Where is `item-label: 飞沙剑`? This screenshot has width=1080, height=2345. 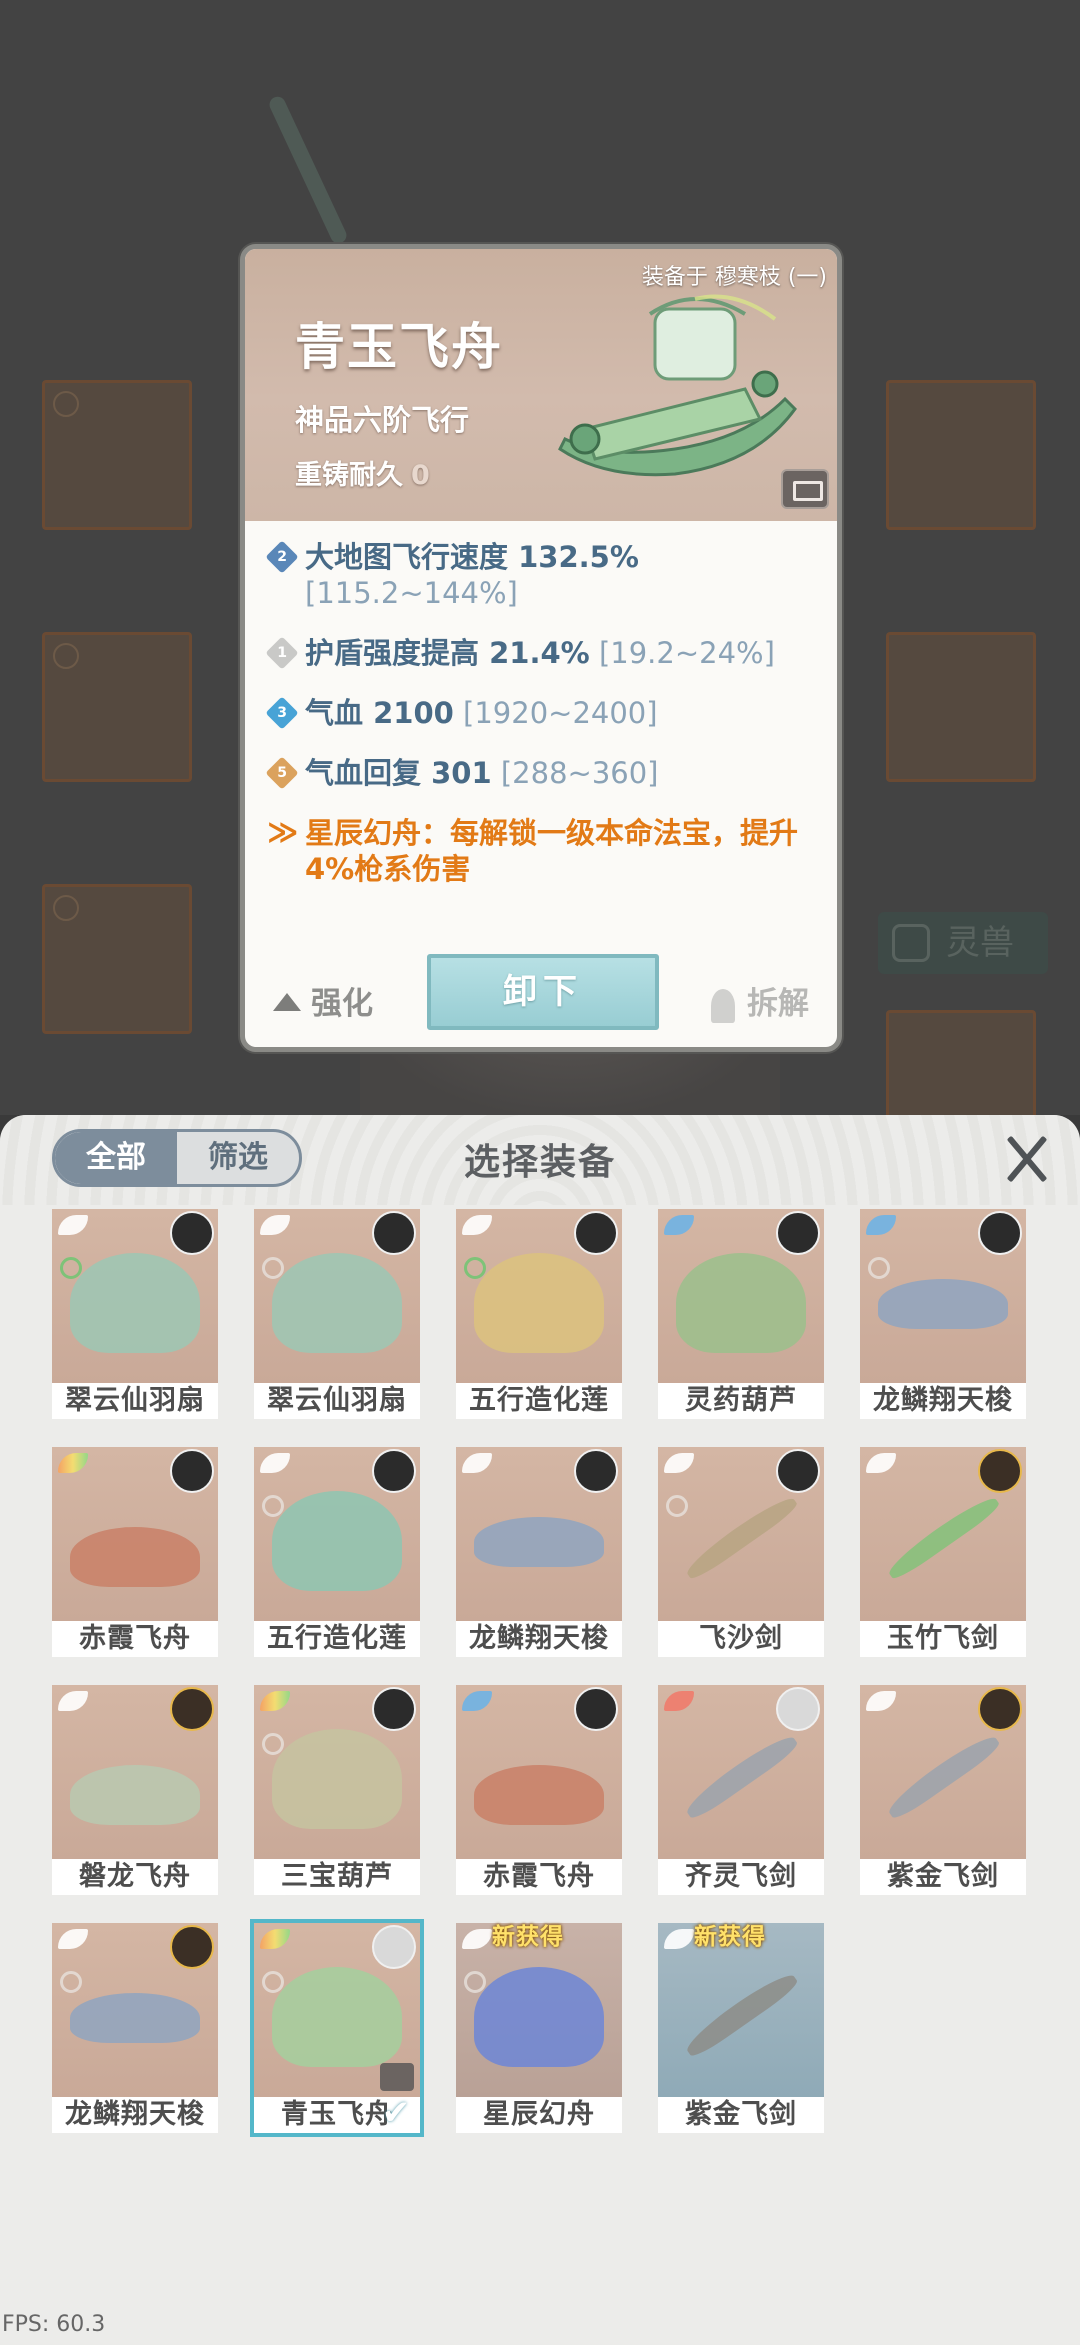
item-label: 飞沙剑 is located at coordinates (741, 1639).